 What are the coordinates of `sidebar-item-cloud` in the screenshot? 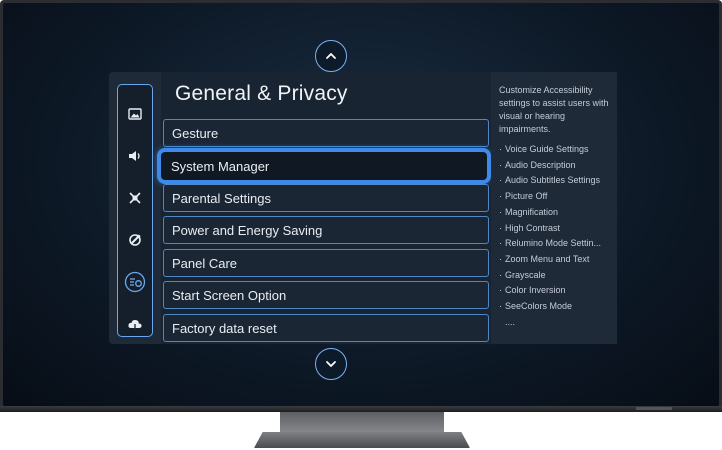 It's located at (135, 324).